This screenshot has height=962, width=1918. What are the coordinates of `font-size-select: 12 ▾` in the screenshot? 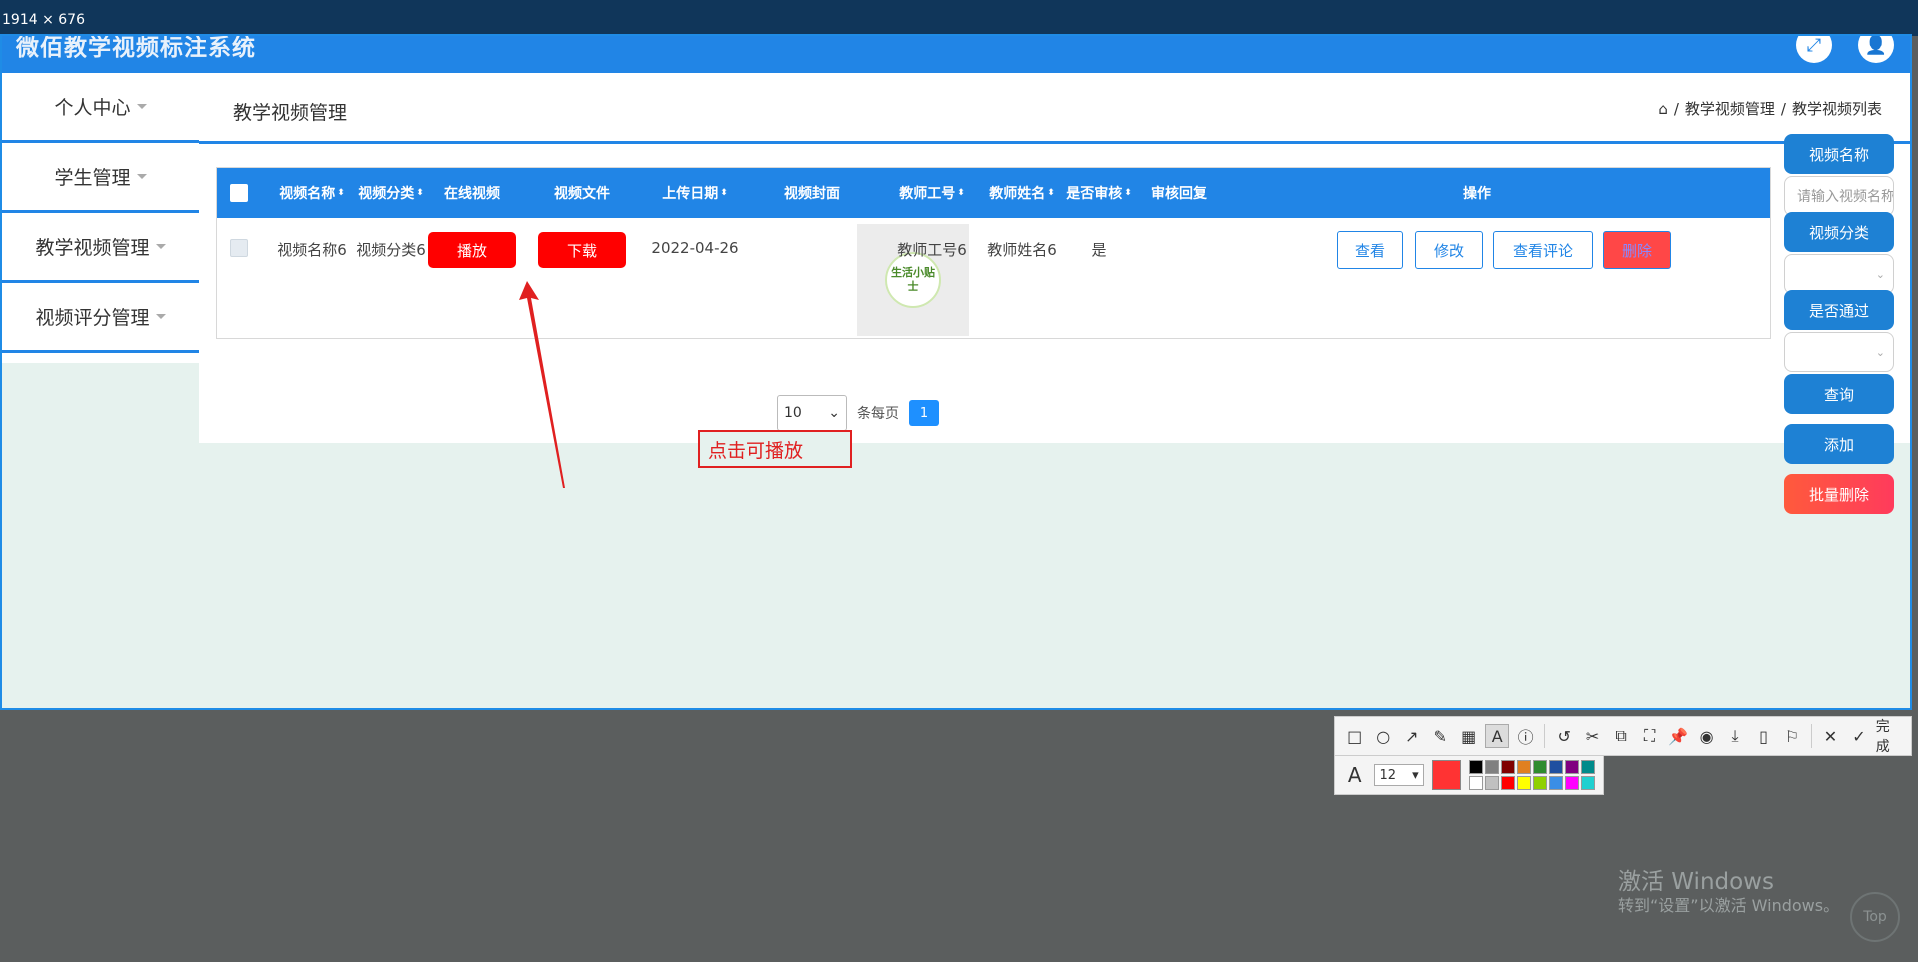 It's located at (1399, 775).